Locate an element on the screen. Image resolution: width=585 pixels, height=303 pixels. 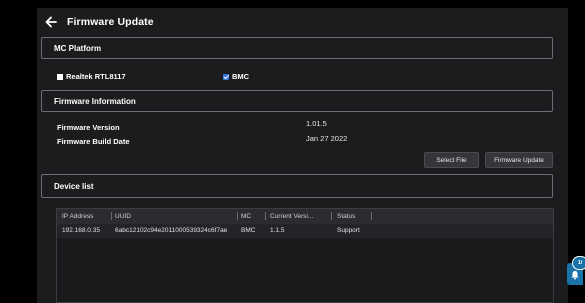
checkbox-unchecked-icon is located at coordinates (60, 76).